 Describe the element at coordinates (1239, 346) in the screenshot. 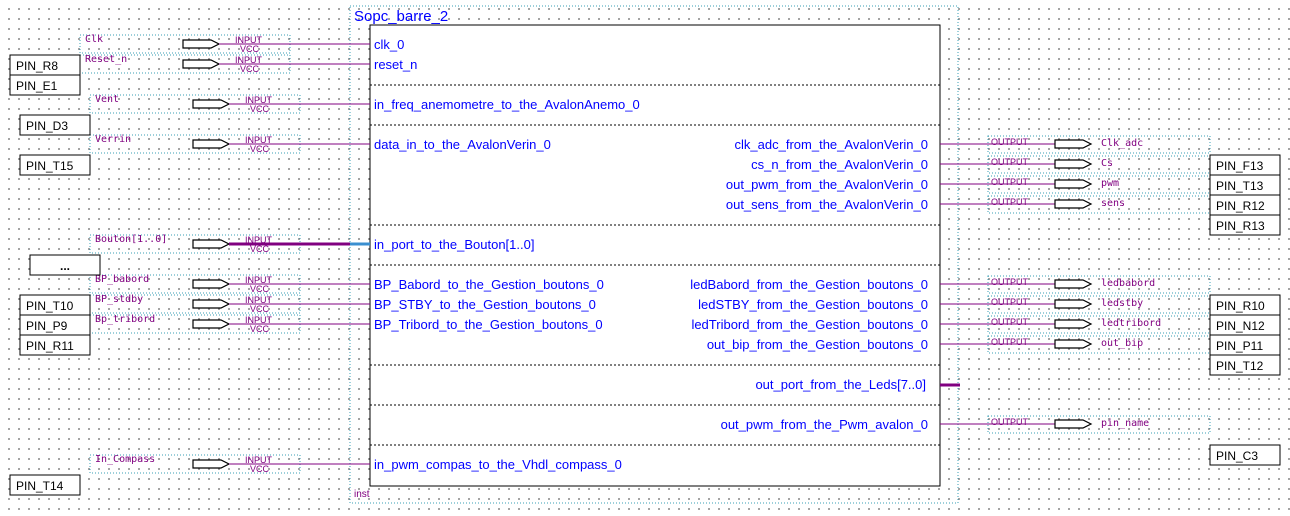

I see `pin-label: PIN_P11` at that location.